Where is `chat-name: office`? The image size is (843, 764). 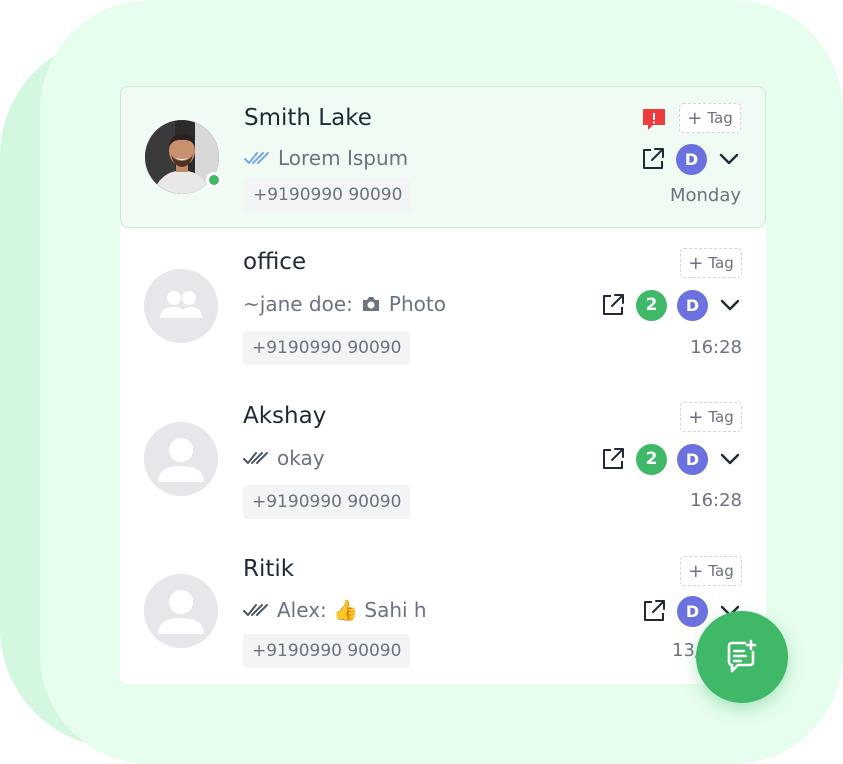 chat-name: office is located at coordinates (275, 262).